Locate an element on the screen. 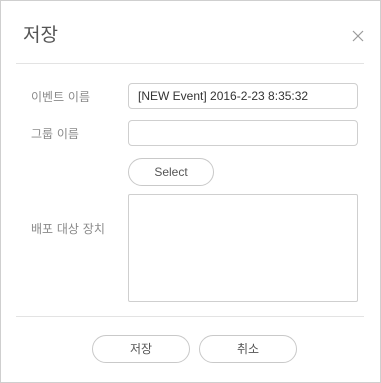 This screenshot has width=381, height=383. close-icon is located at coordinates (358, 36).